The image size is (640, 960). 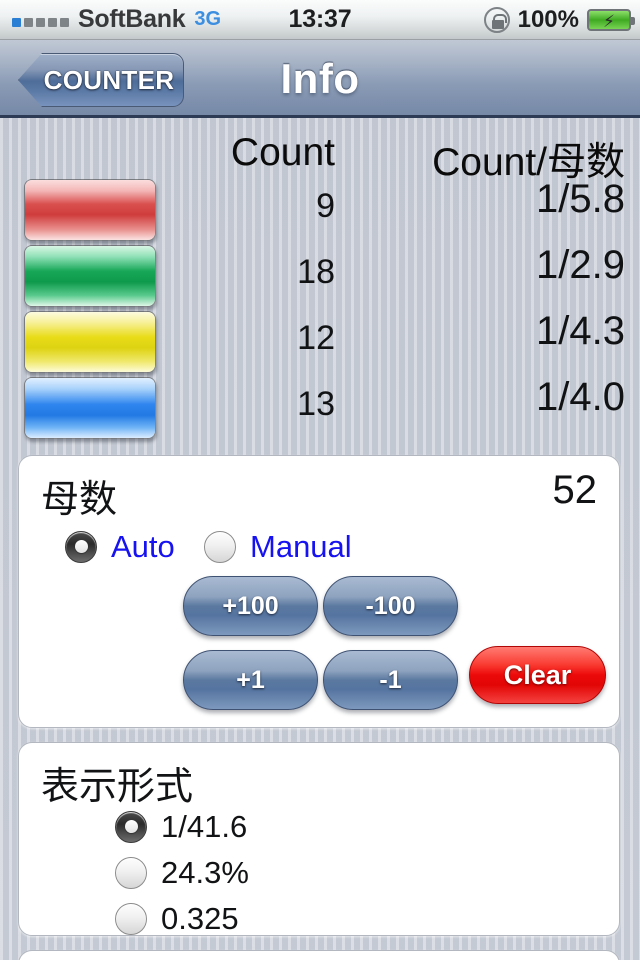 I want to click on display-format-panel-title: 表示形式, so click(x=117, y=787).